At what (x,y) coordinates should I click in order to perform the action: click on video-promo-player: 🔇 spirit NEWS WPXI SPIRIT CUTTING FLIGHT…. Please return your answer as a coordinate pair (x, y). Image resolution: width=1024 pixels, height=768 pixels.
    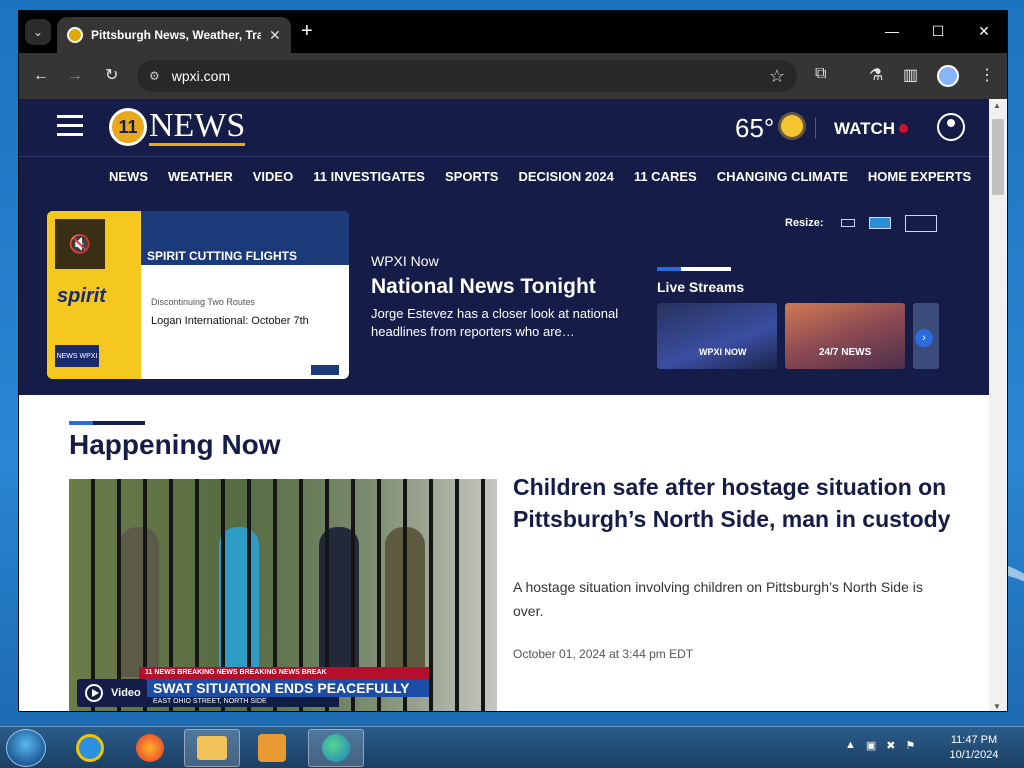
    Looking at the image, I should click on (198, 295).